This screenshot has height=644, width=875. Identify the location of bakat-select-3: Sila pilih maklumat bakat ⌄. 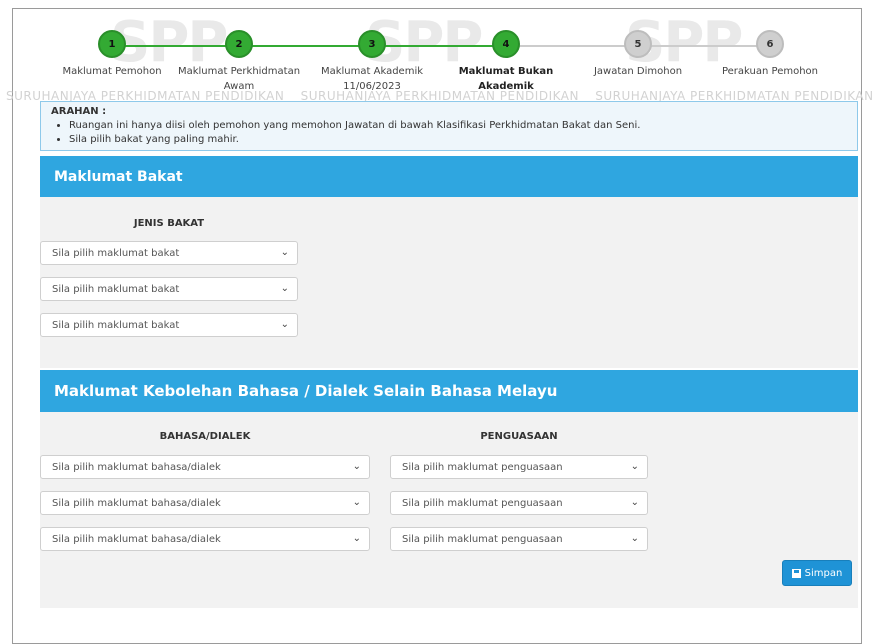
(169, 325).